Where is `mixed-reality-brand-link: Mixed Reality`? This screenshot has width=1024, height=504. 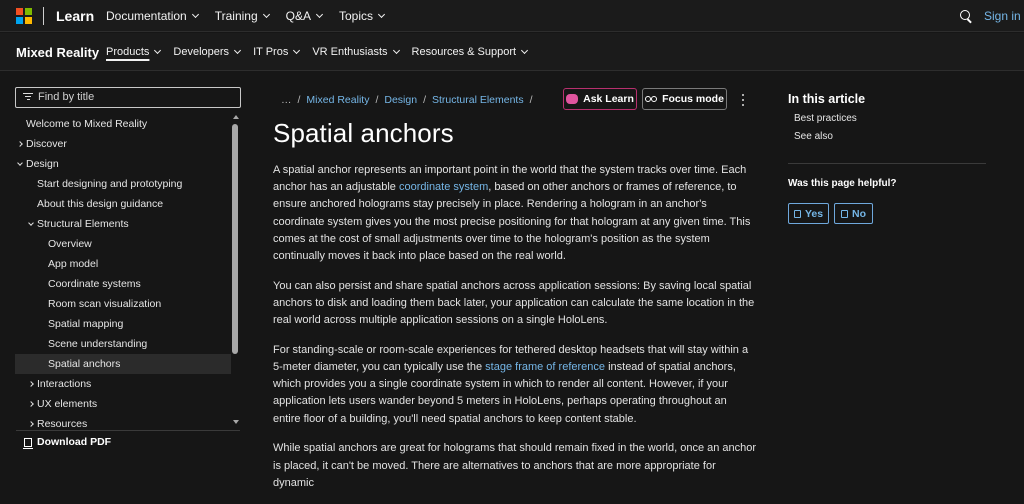 mixed-reality-brand-link: Mixed Reality is located at coordinates (57, 52).